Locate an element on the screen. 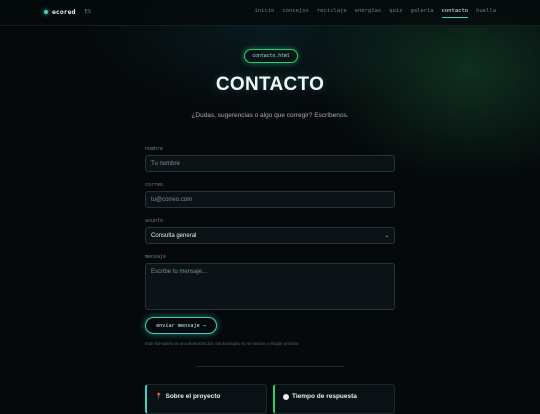 The image size is (540, 414). nav-link-huella: huella is located at coordinates (486, 13).